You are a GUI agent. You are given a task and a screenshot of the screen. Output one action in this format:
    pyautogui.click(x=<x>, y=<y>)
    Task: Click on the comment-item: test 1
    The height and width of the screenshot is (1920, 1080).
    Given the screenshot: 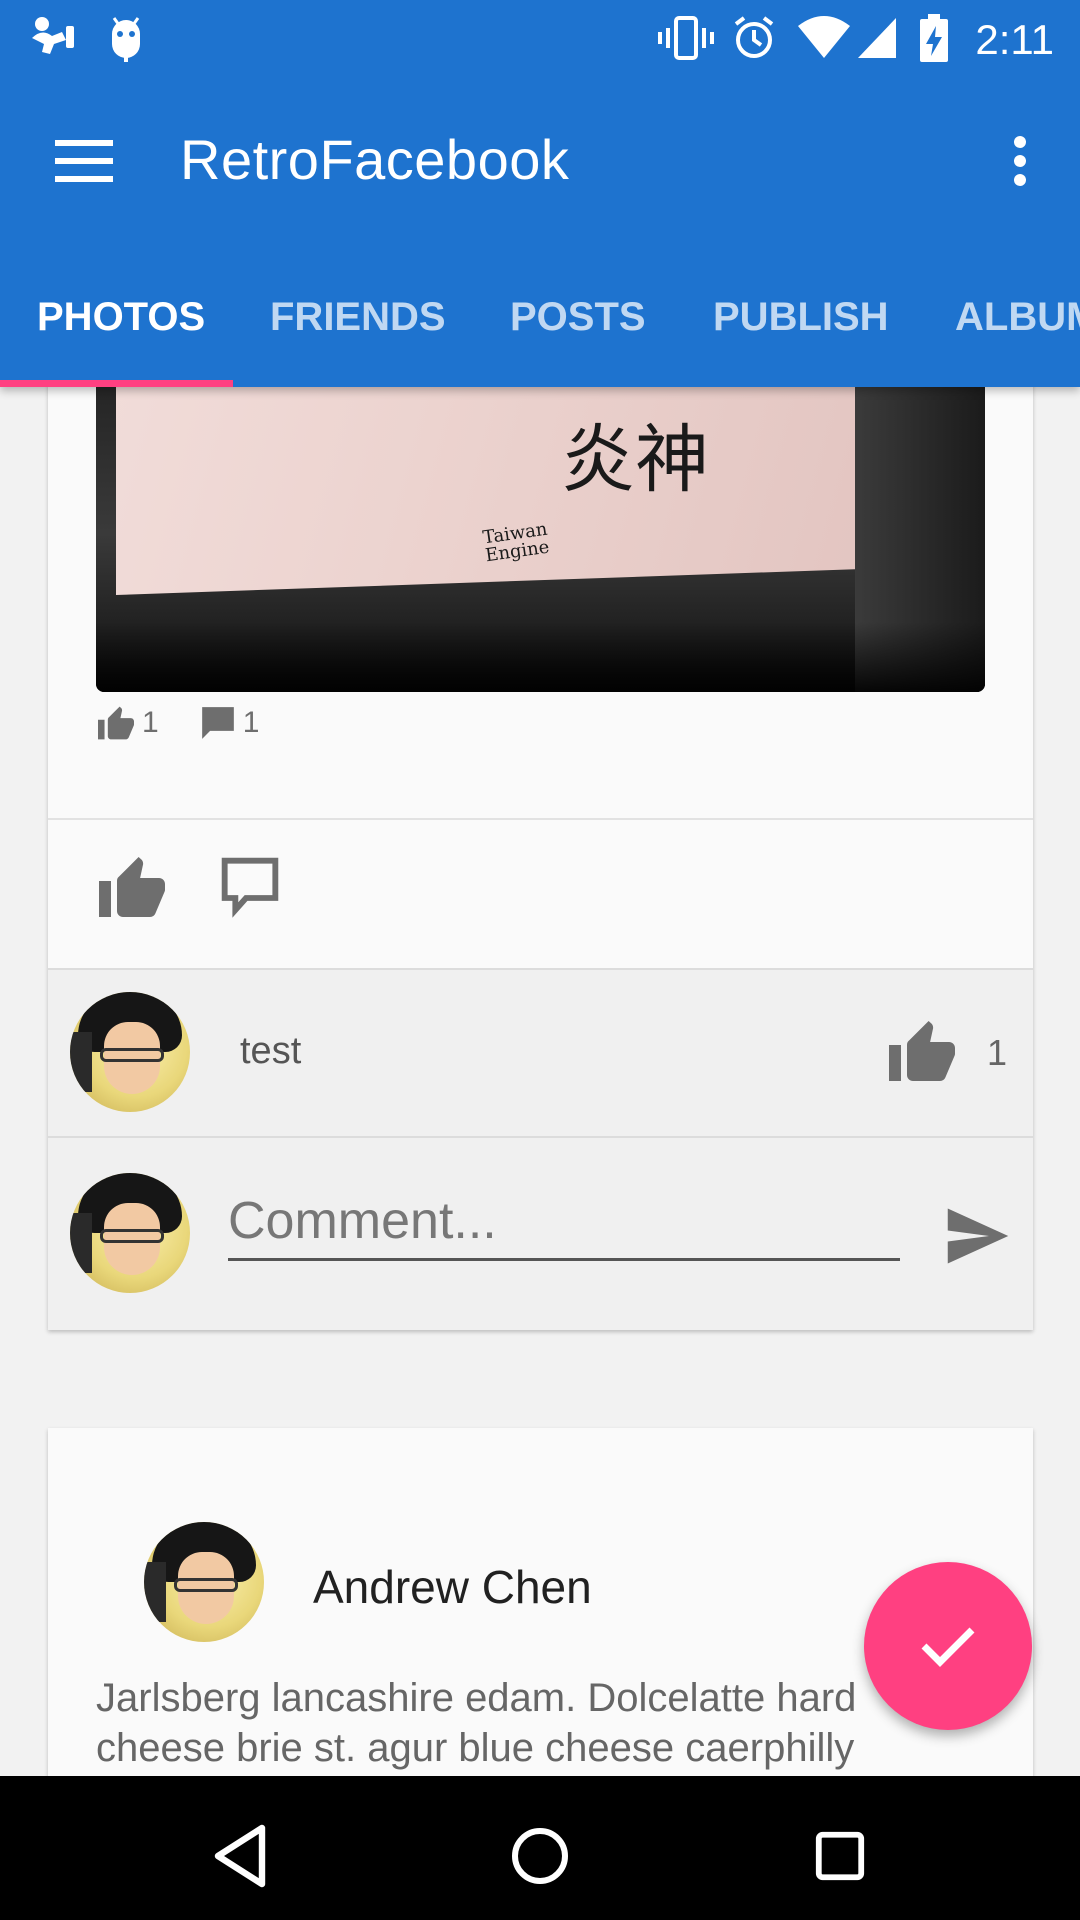 What is the action you would take?
    pyautogui.click(x=540, y=1053)
    